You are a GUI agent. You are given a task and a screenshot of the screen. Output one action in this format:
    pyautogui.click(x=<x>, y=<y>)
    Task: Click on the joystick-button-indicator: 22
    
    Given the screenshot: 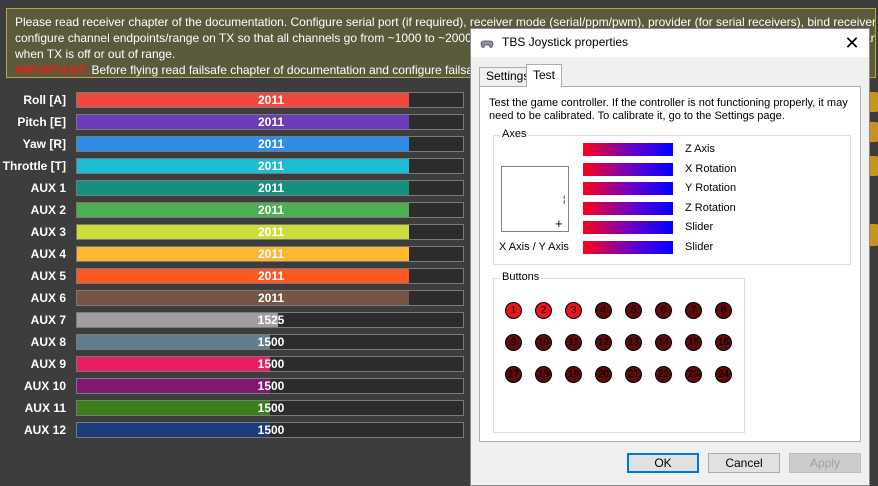 What is the action you would take?
    pyautogui.click(x=663, y=374)
    